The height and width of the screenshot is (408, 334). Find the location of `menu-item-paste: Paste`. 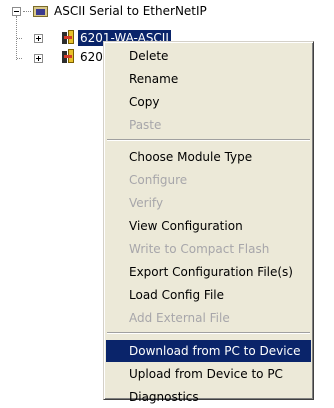

menu-item-paste: Paste is located at coordinates (145, 125).